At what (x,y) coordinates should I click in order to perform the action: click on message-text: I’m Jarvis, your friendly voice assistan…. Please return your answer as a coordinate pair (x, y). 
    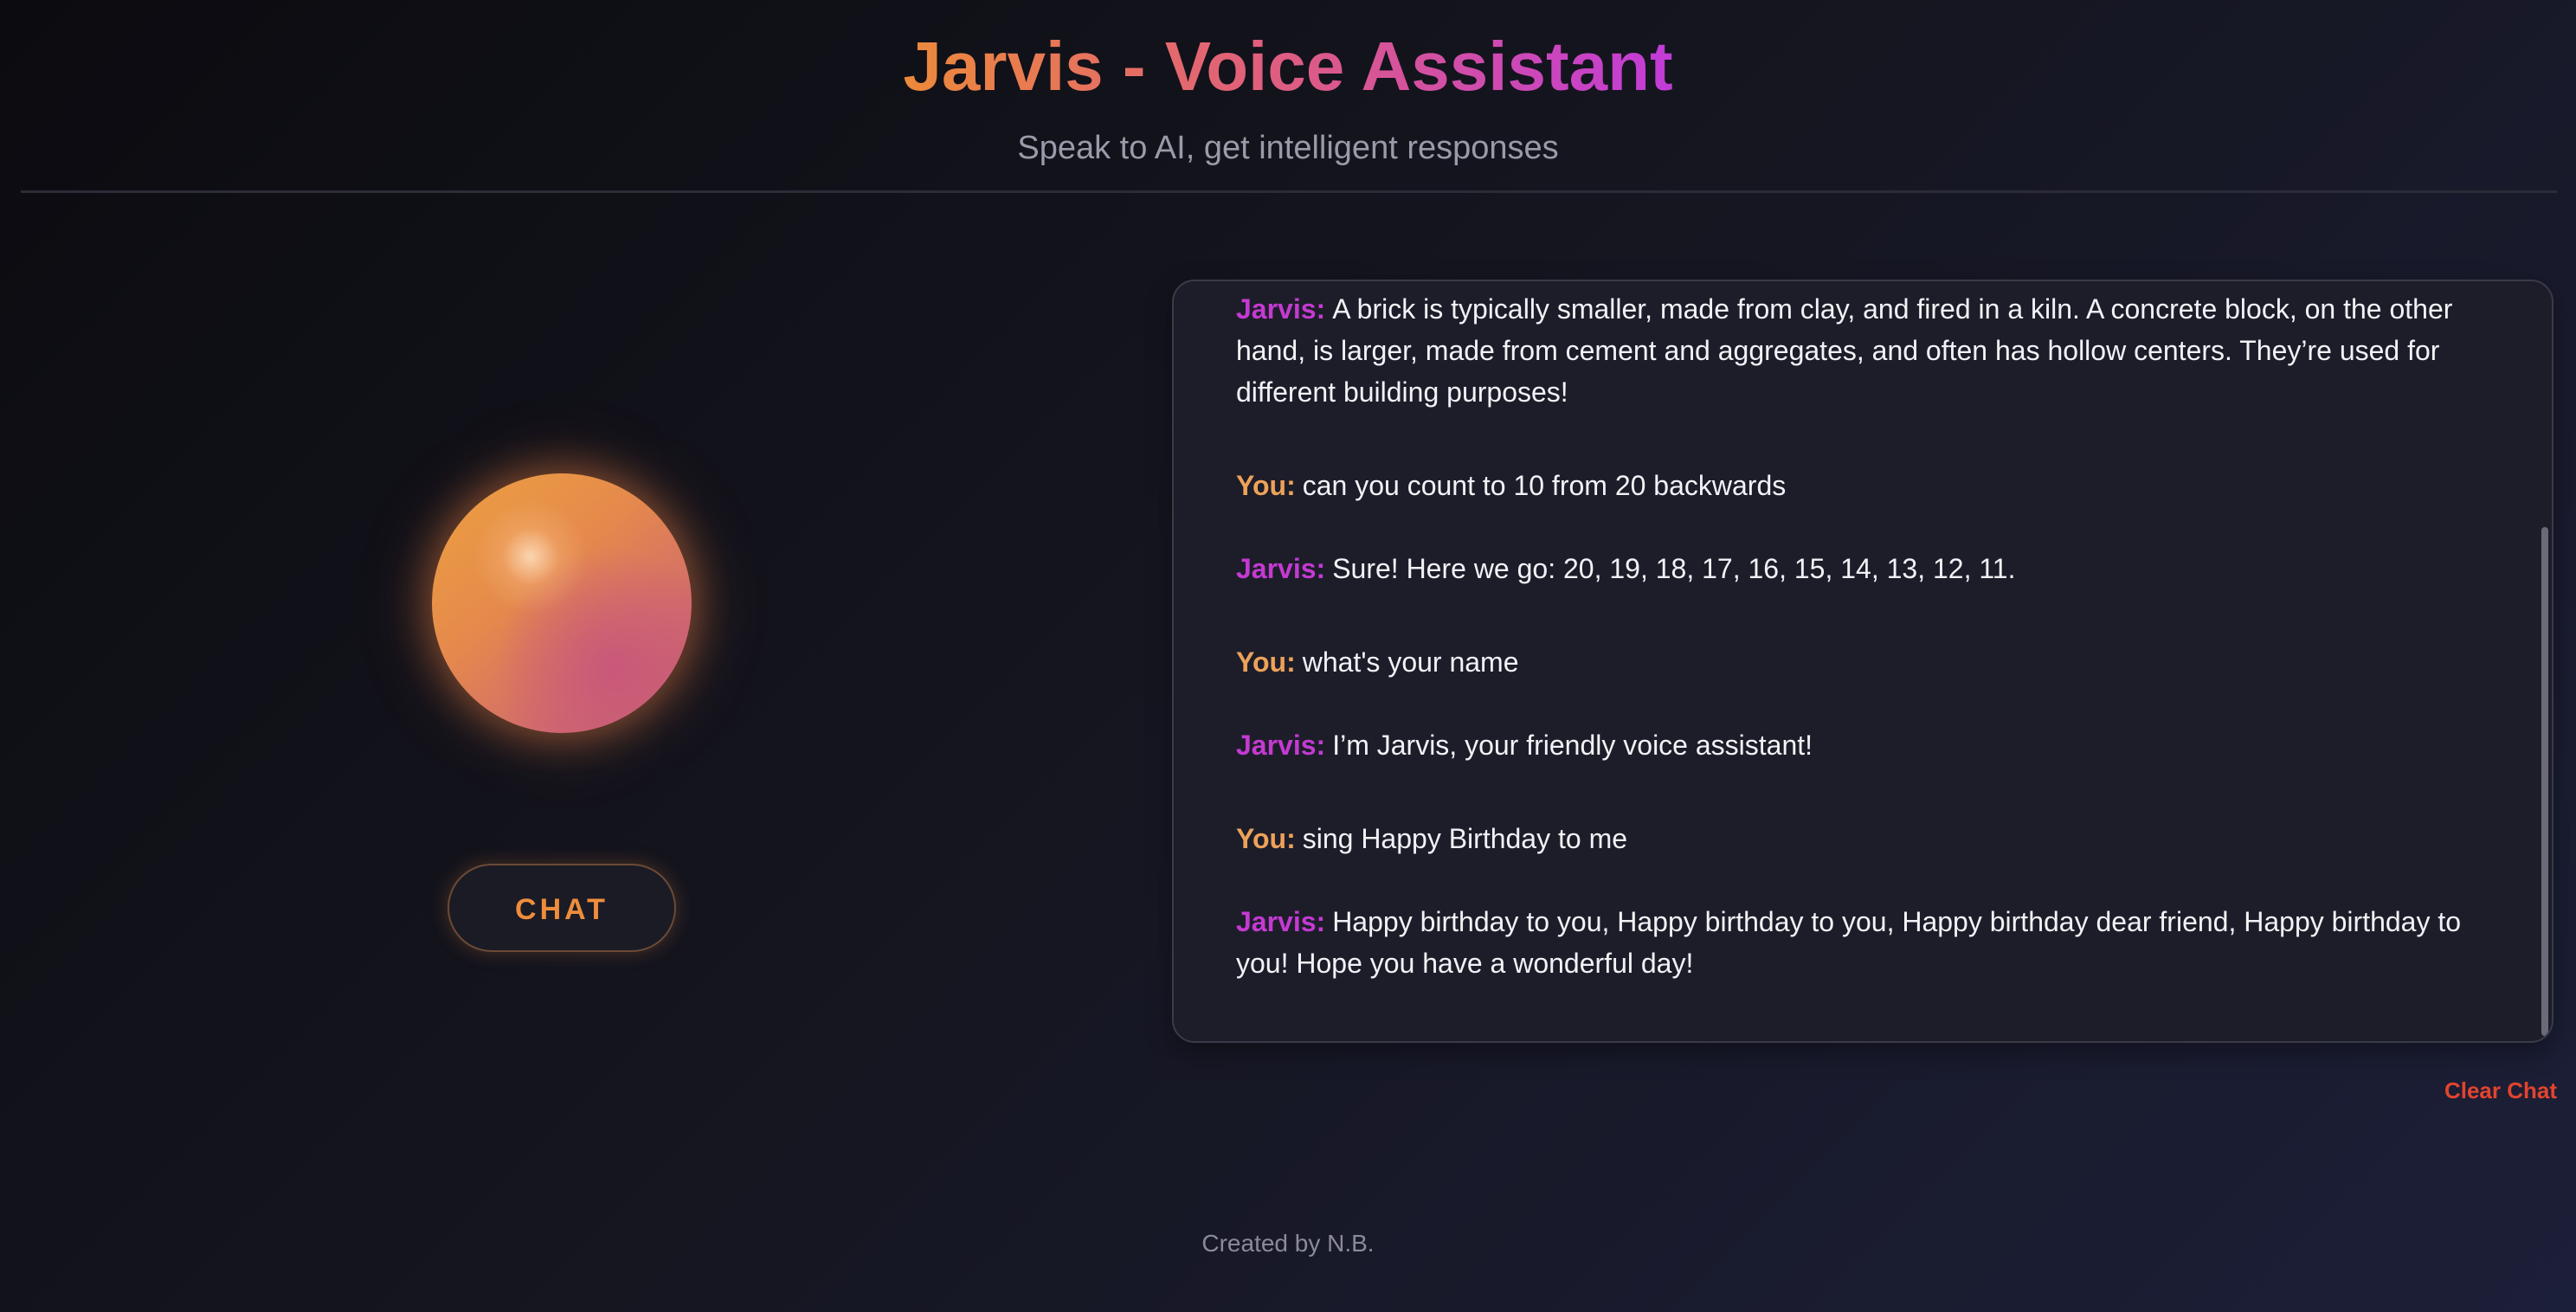
    Looking at the image, I should click on (1572, 745).